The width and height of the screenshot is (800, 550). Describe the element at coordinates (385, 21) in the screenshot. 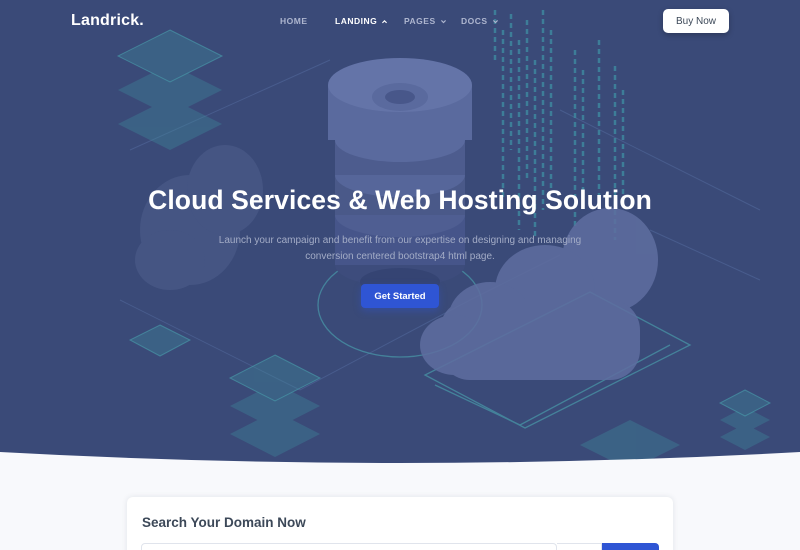

I see `chevron-up-icon` at that location.